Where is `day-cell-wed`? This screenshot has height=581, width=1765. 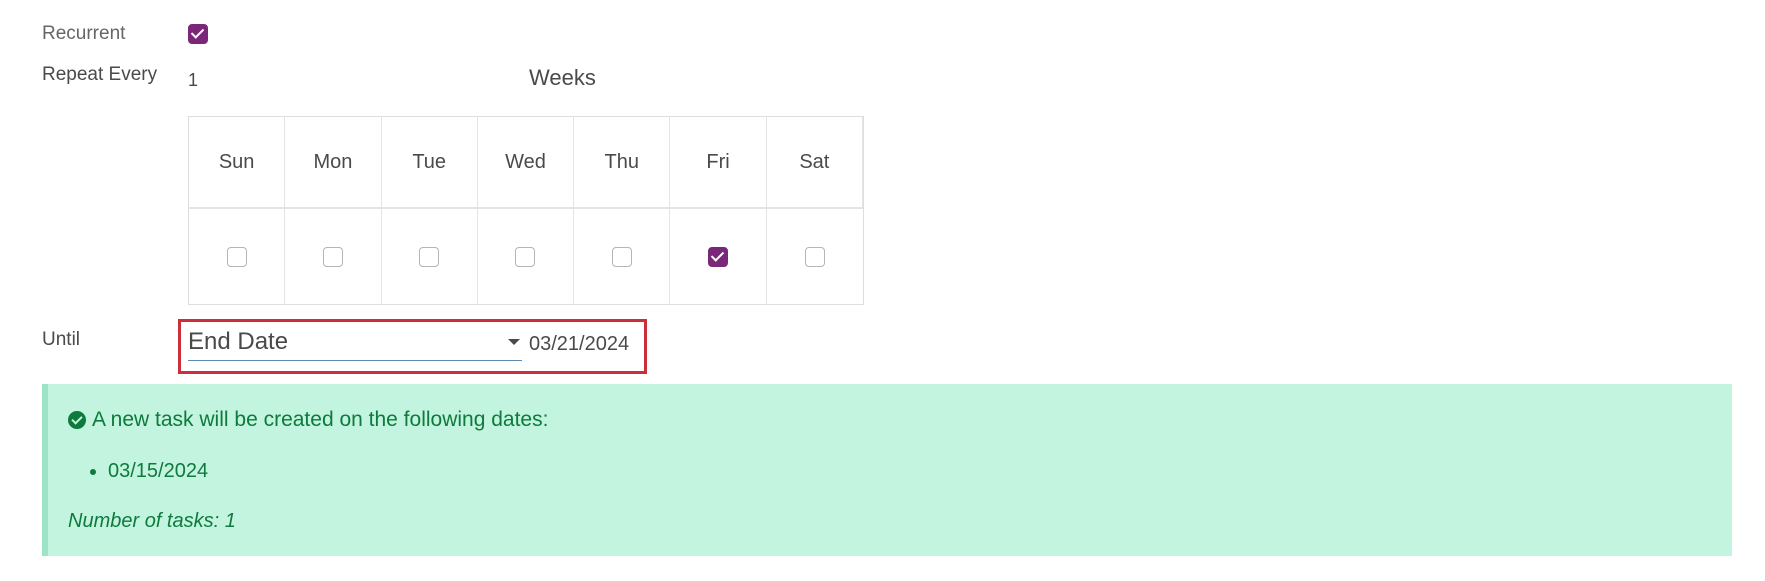 day-cell-wed is located at coordinates (526, 256).